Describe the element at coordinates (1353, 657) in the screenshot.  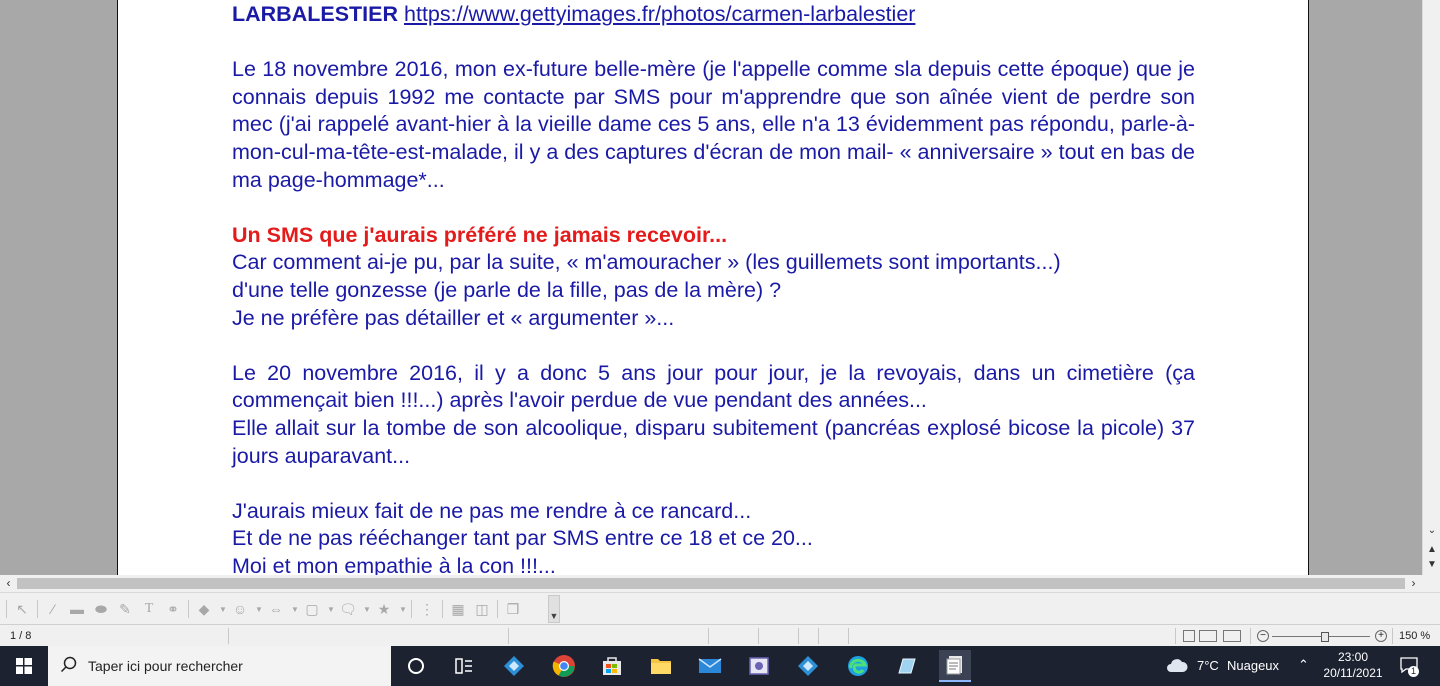
I see `clock-time: 23:00` at that location.